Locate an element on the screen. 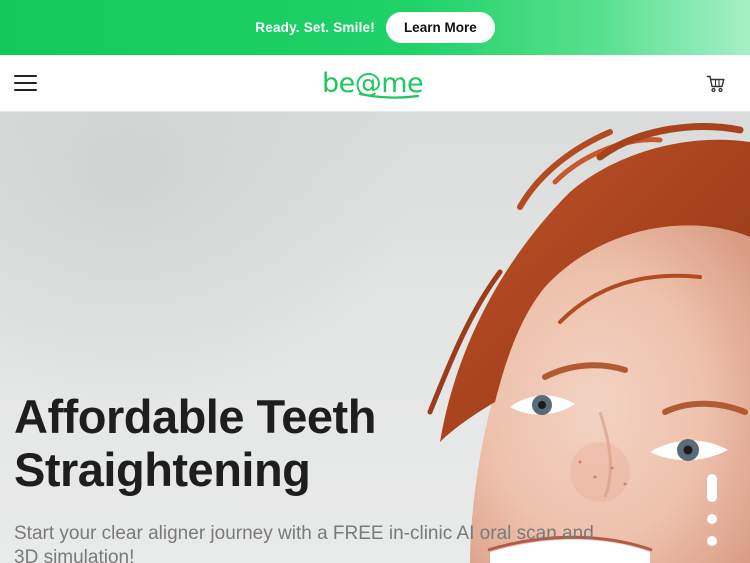  promo-banner: Ready. Set. Smile! Learn More is located at coordinates (375, 27).